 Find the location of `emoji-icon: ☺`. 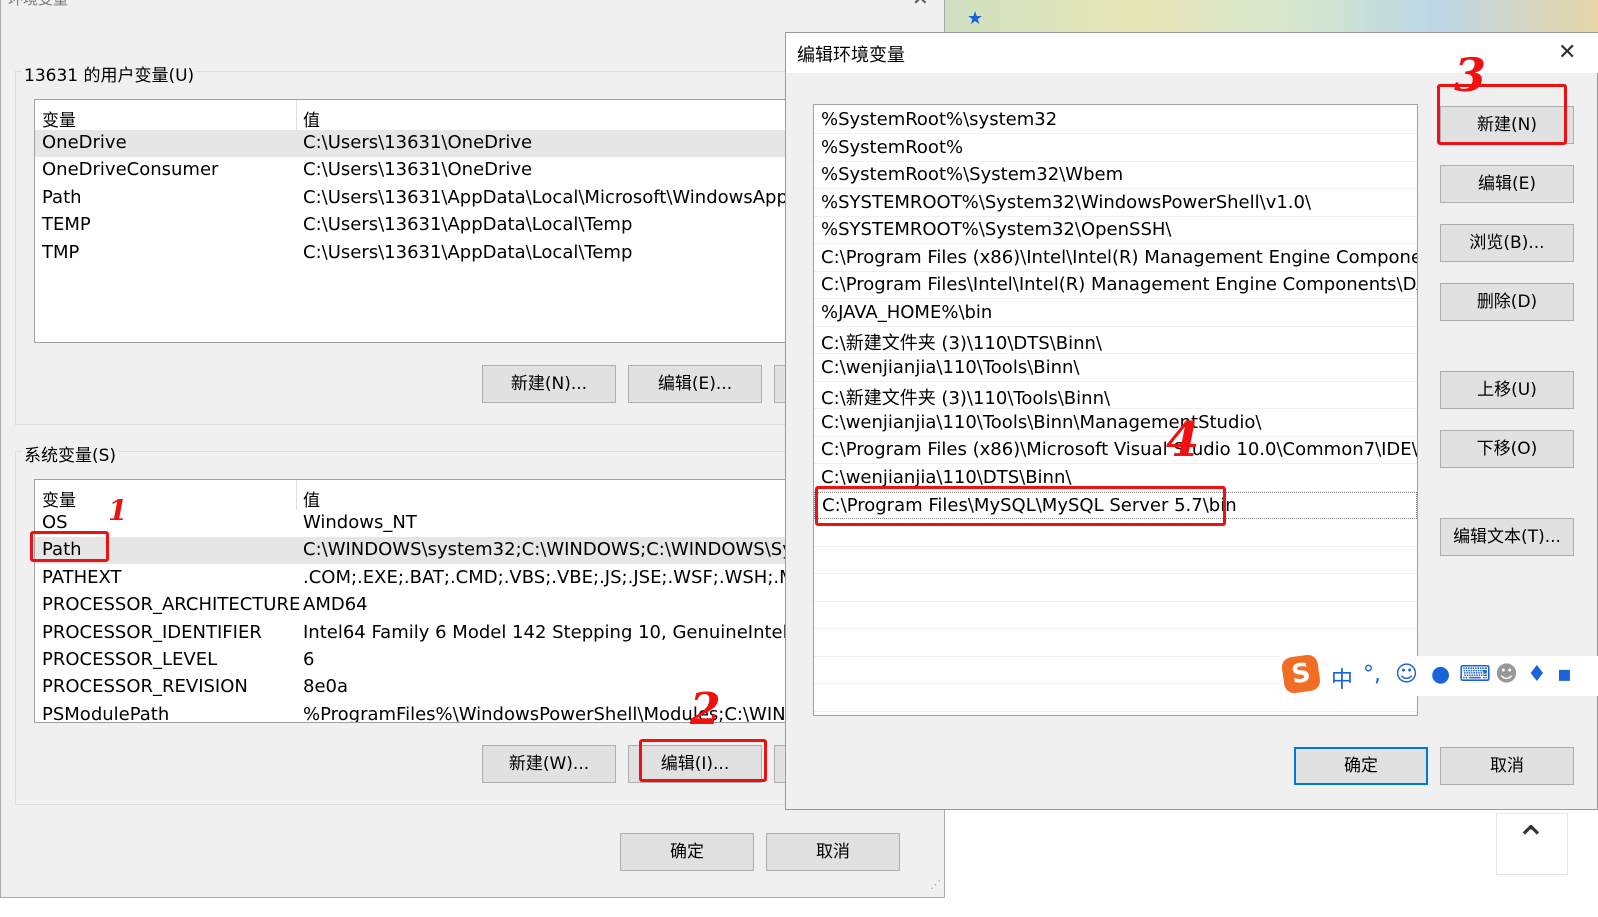

emoji-icon: ☺ is located at coordinates (1406, 674).